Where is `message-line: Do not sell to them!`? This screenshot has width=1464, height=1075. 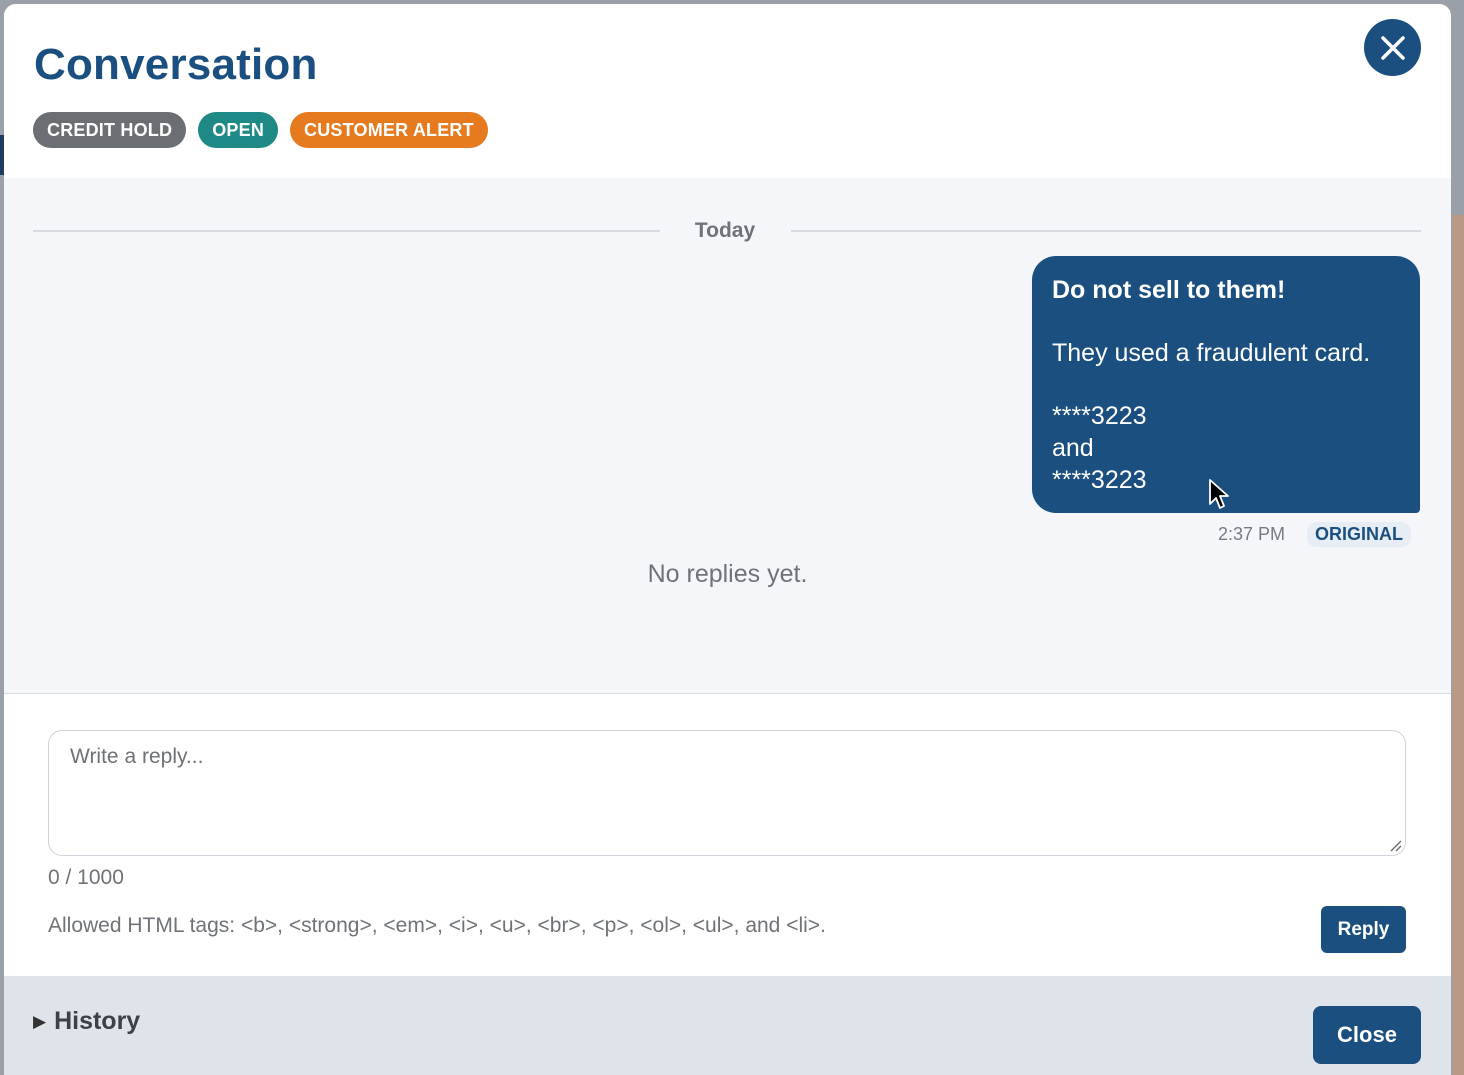
message-line: Do not sell to them! is located at coordinates (1169, 290).